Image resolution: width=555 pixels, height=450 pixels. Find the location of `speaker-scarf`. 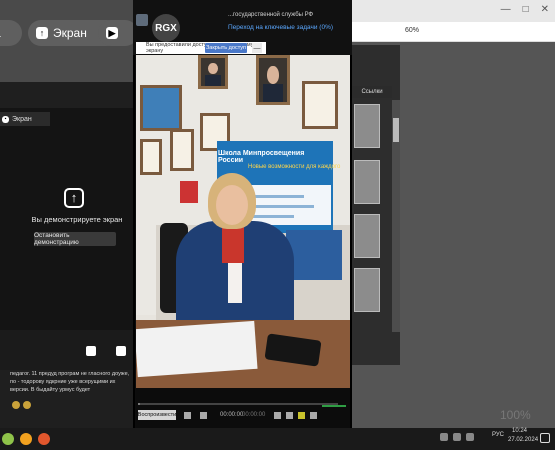

speaker-scarf is located at coordinates (233, 245).